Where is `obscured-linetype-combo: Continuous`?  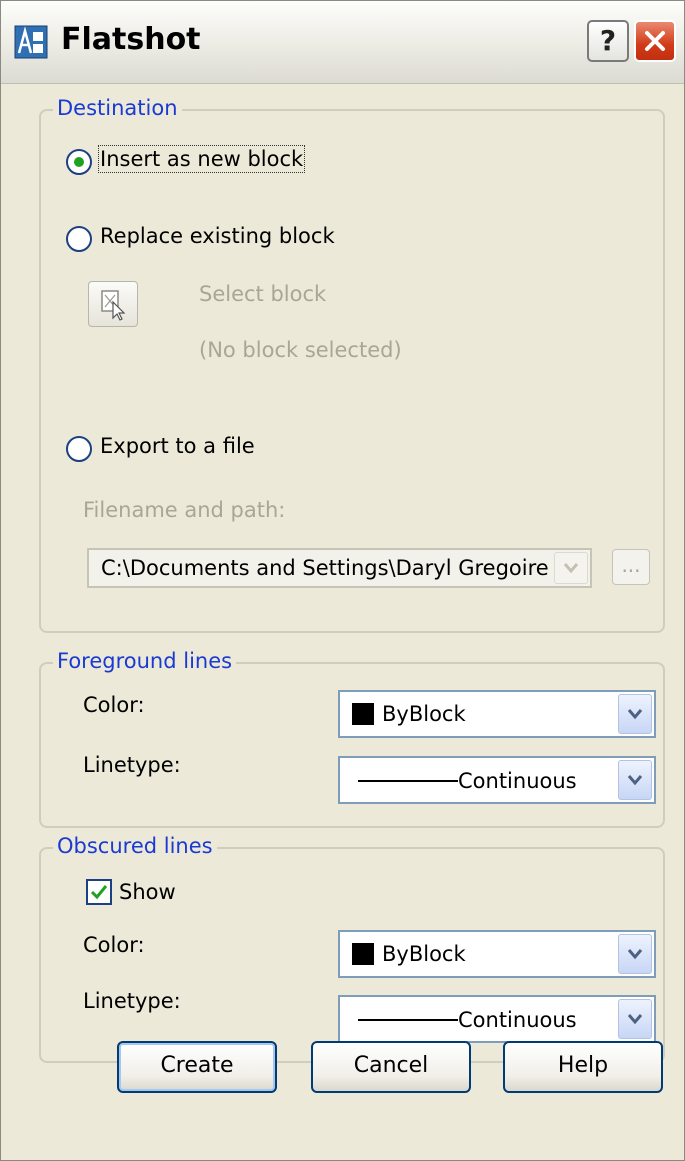 obscured-linetype-combo: Continuous is located at coordinates (497, 1019).